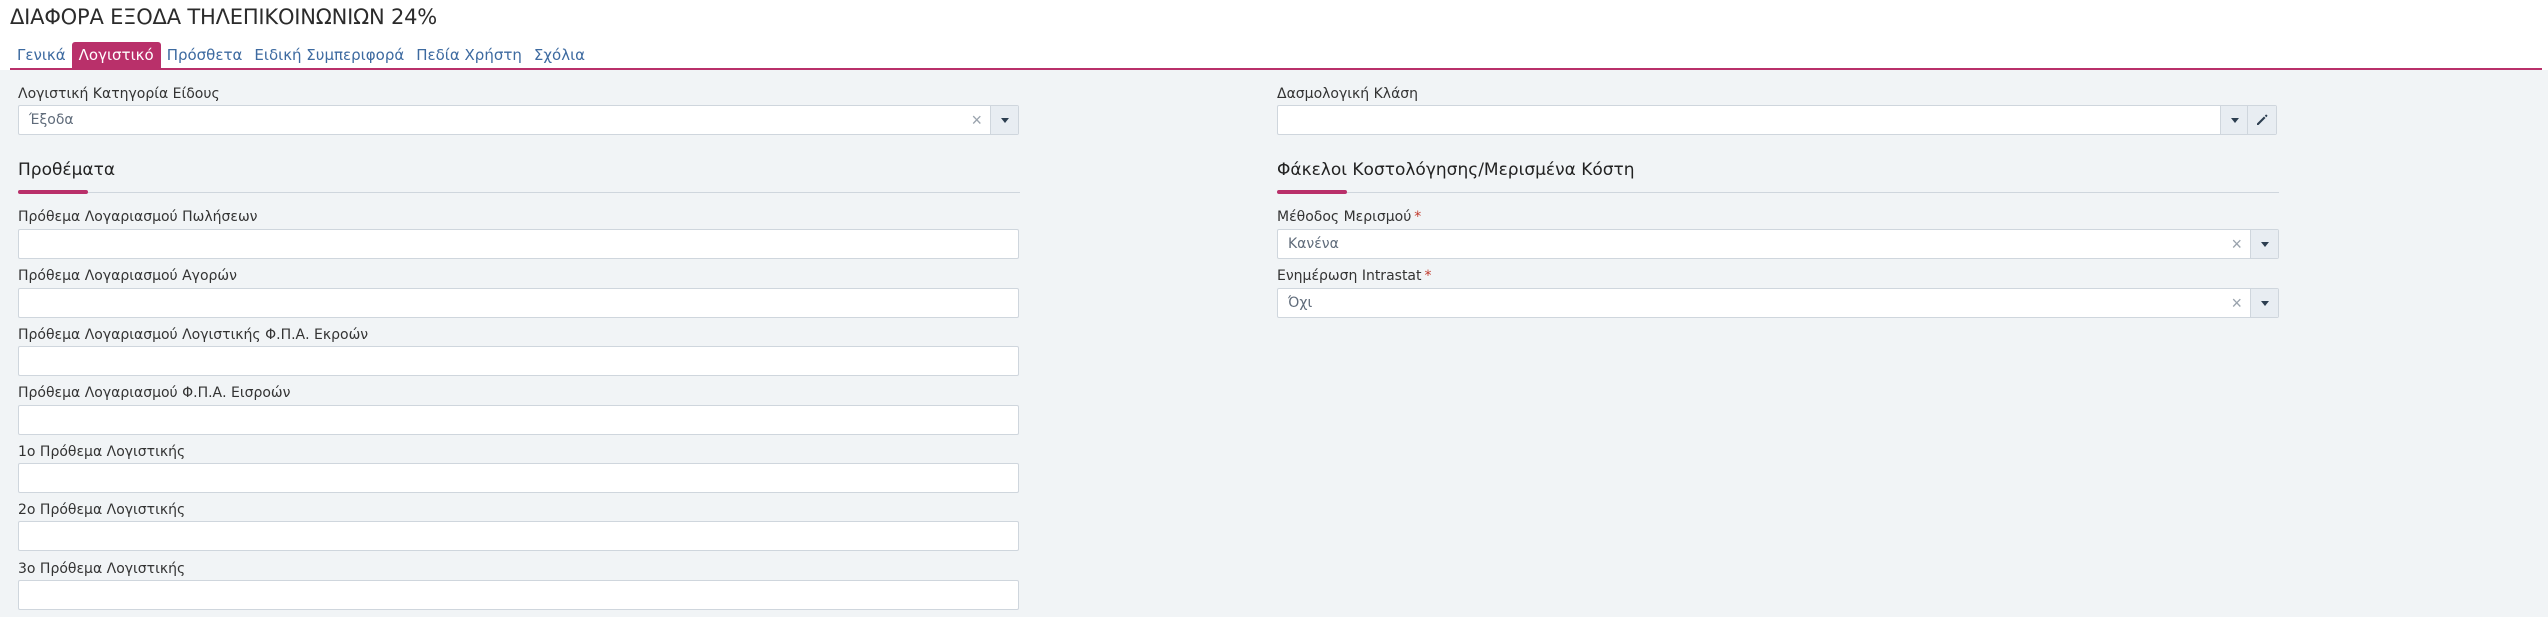 This screenshot has width=2548, height=617. What do you see at coordinates (1456, 170) in the screenshot?
I see `costing-section-title: Φάκελοι Κοστολόγησης/Μερισμένα Κόστη` at bounding box center [1456, 170].